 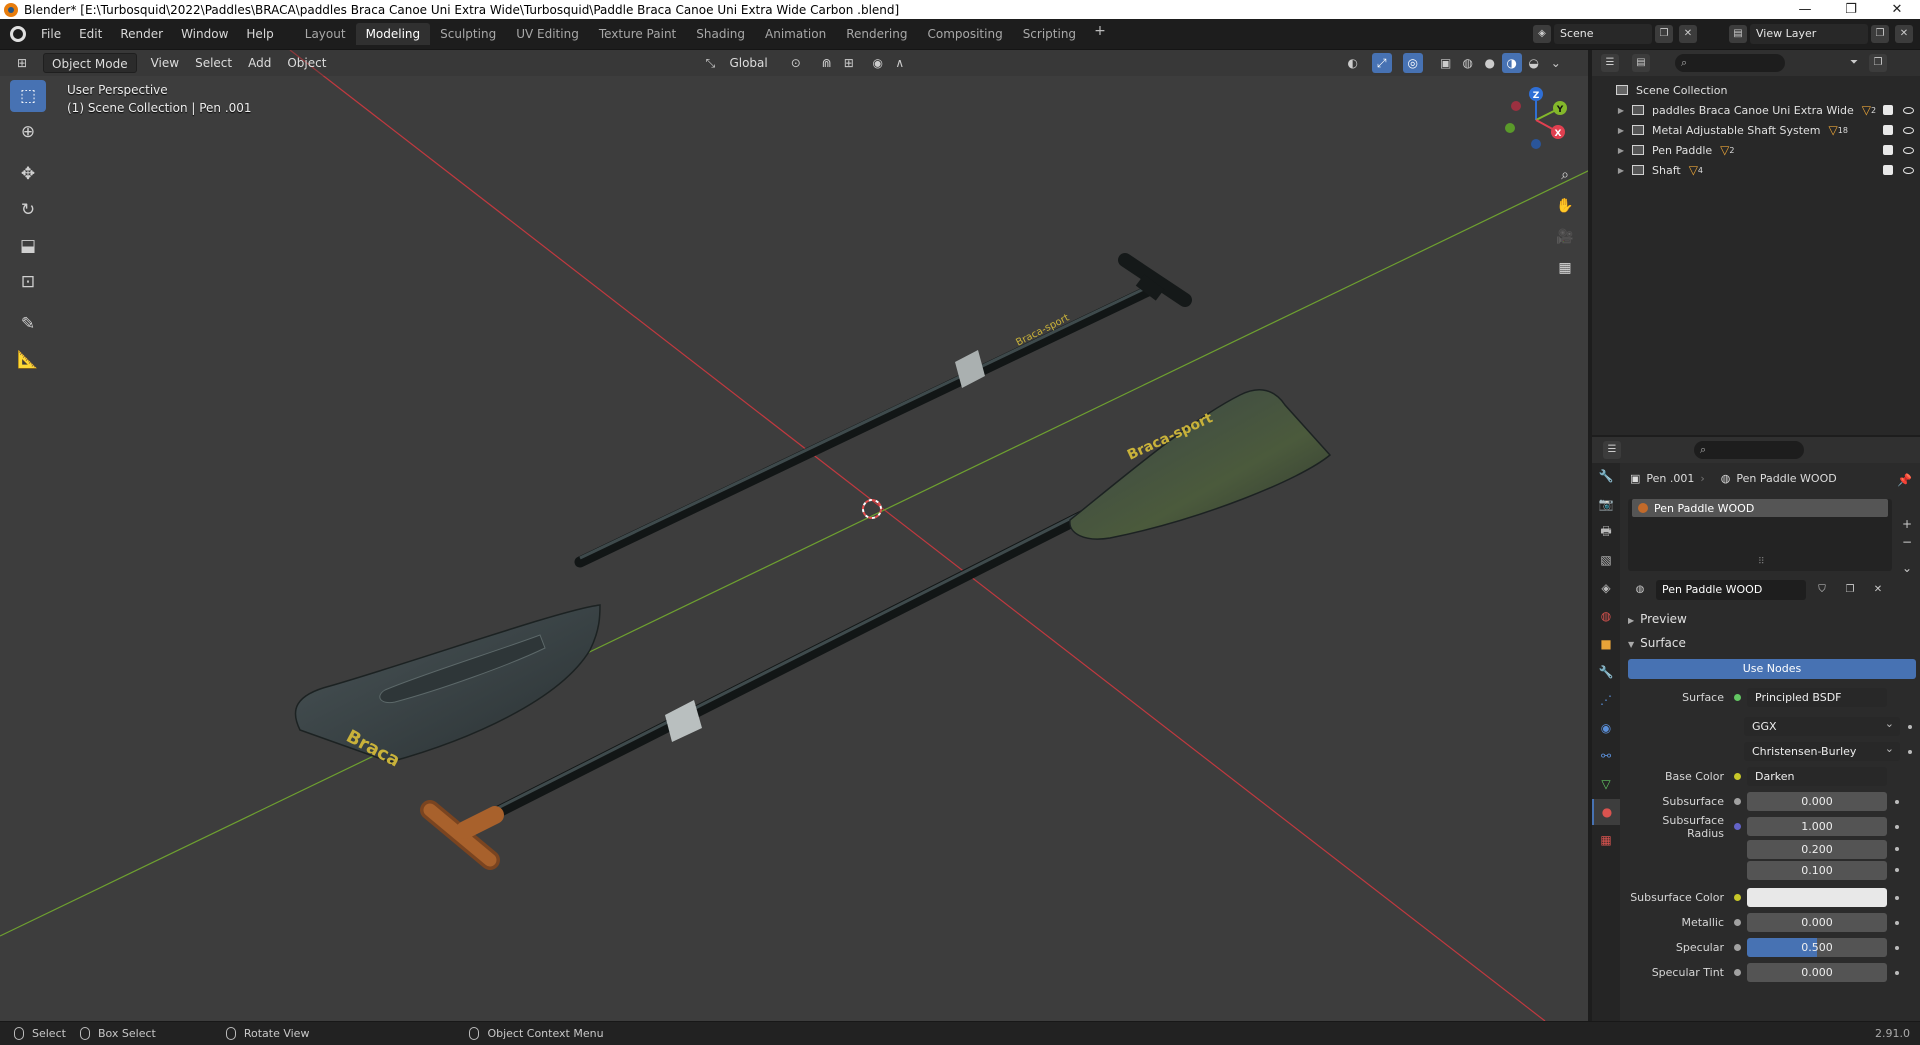 I want to click on view-layer-name-field: View Layer, so click(x=1809, y=34).